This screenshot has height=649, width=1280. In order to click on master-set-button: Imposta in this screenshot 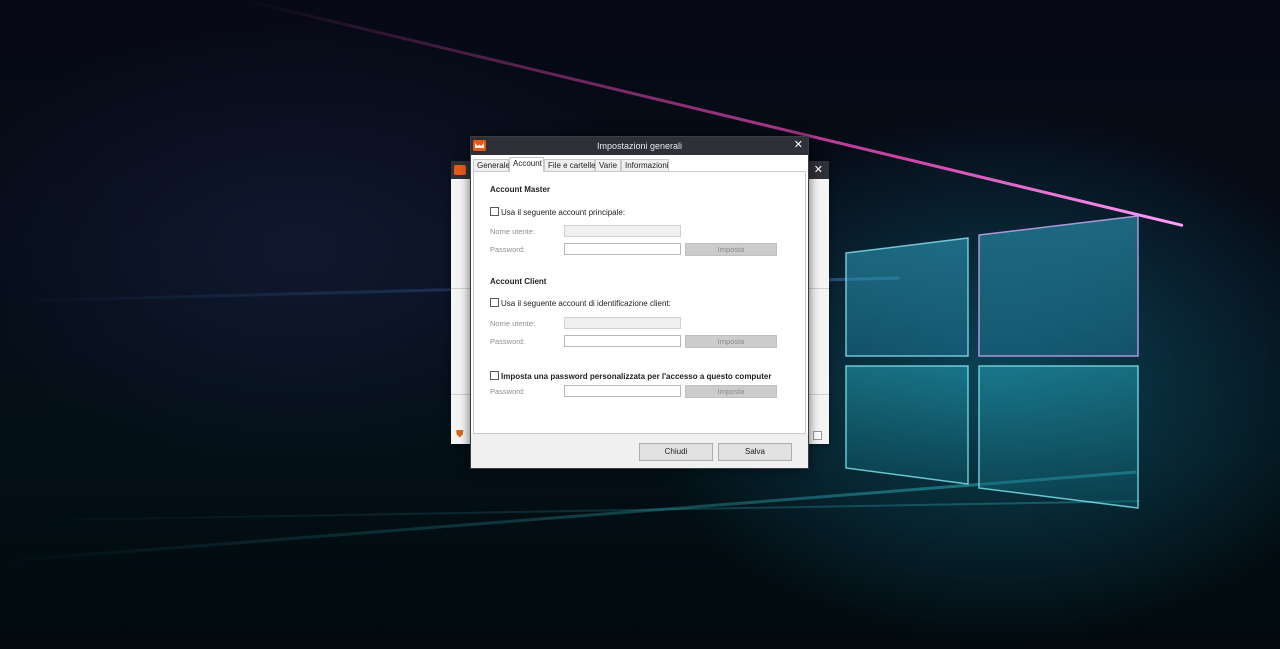, I will do `click(731, 249)`.